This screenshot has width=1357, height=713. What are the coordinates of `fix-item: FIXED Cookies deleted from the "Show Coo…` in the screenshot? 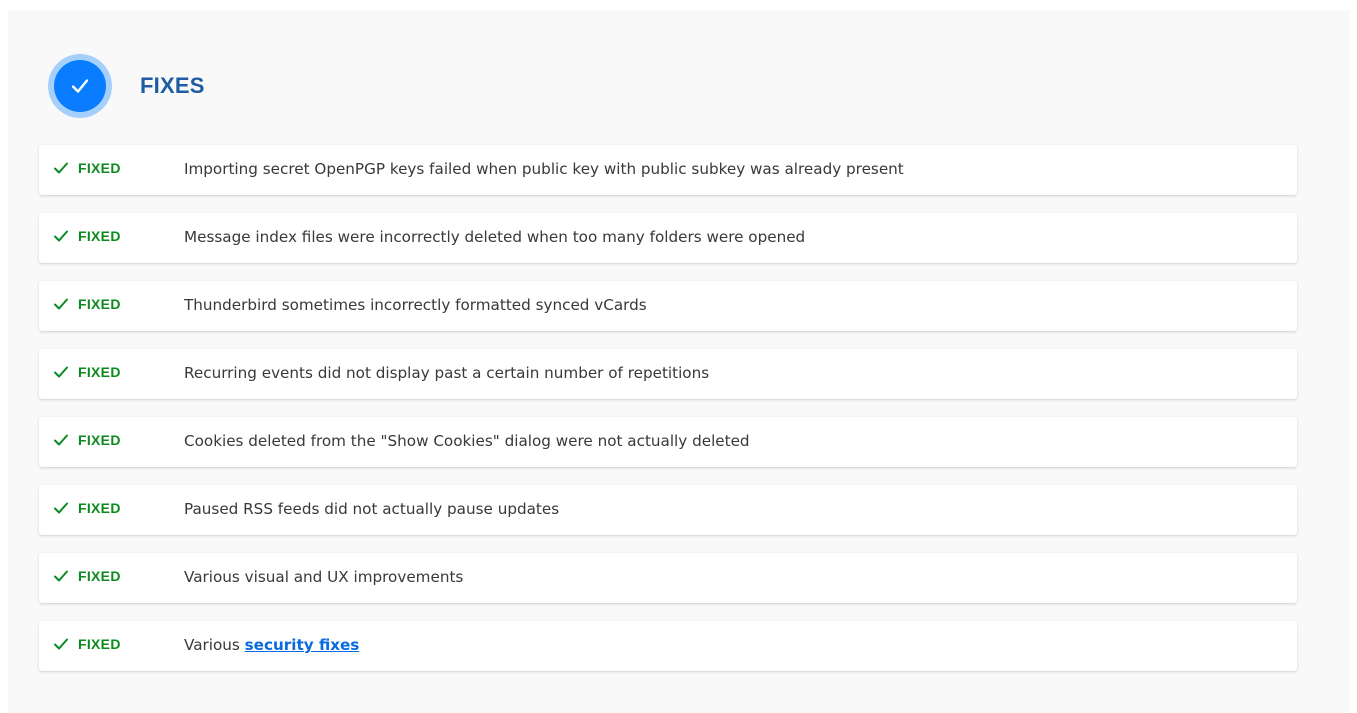 It's located at (668, 442).